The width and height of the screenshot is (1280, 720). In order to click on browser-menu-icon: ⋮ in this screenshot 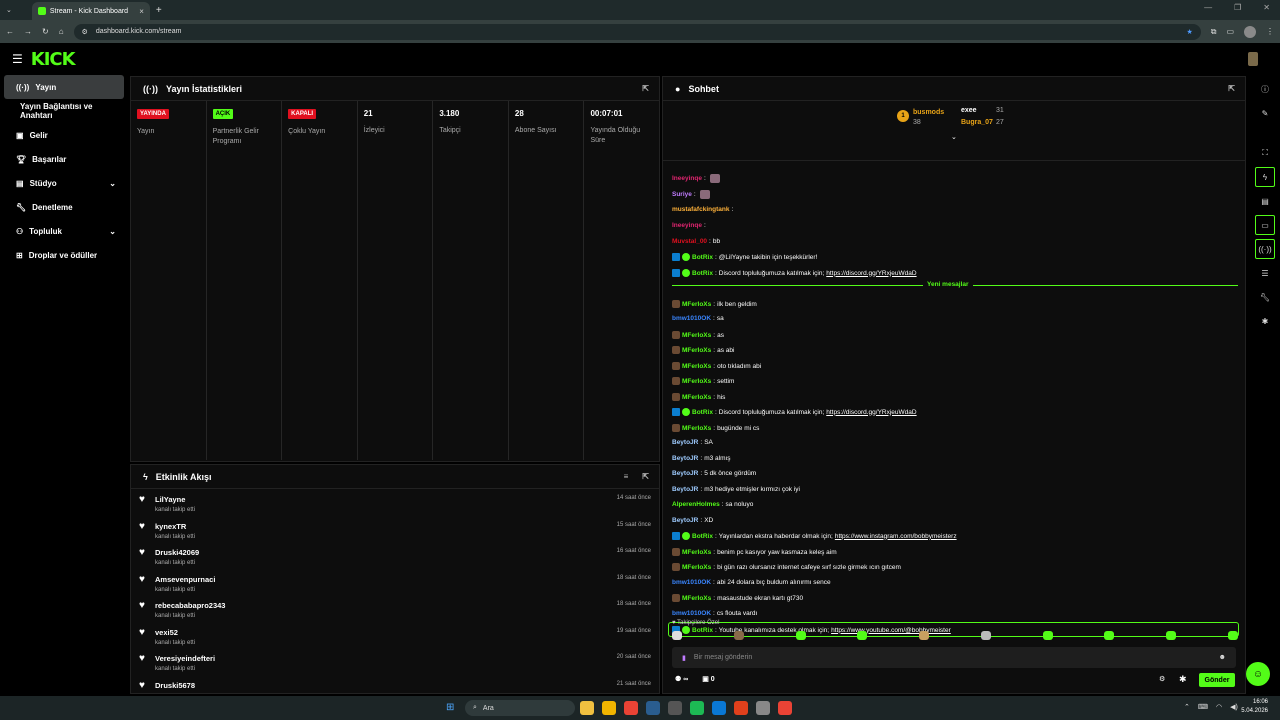, I will do `click(1270, 31)`.